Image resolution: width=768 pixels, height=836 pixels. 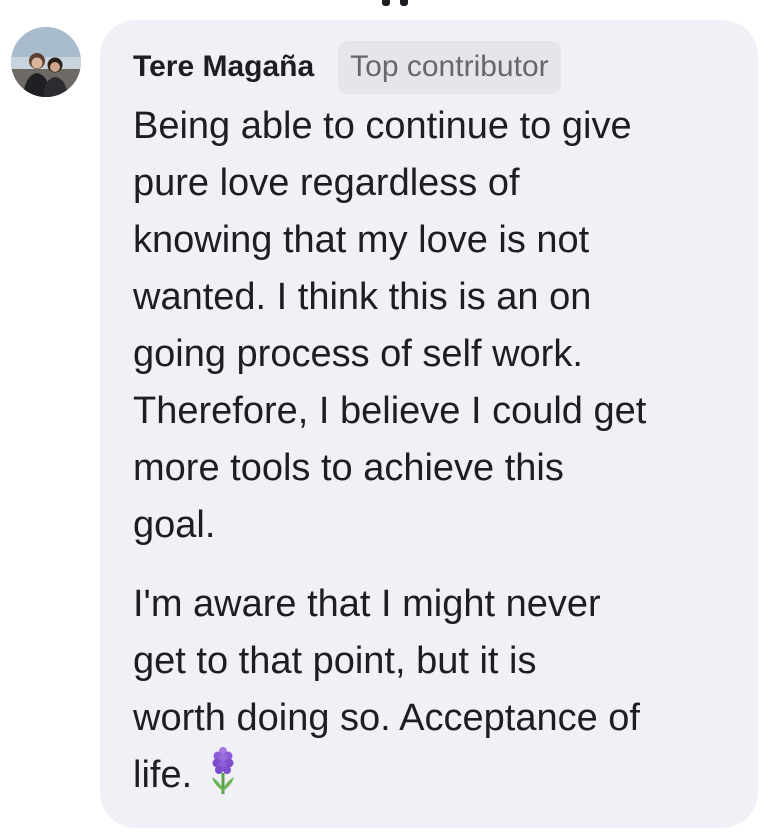 I want to click on top-contributor-badge: Top contributor, so click(x=449, y=67).